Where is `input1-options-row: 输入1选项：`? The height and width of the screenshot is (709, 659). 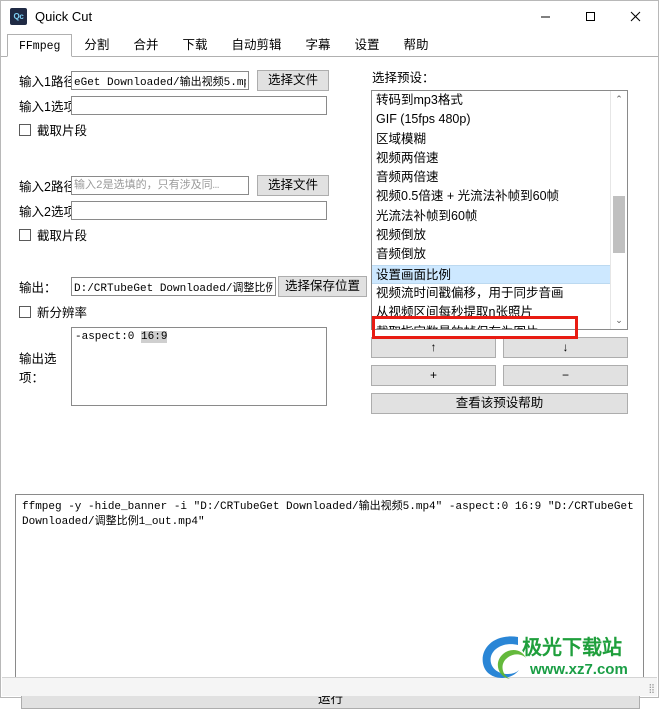
input1-options-row: 输入1选项： is located at coordinates (184, 105).